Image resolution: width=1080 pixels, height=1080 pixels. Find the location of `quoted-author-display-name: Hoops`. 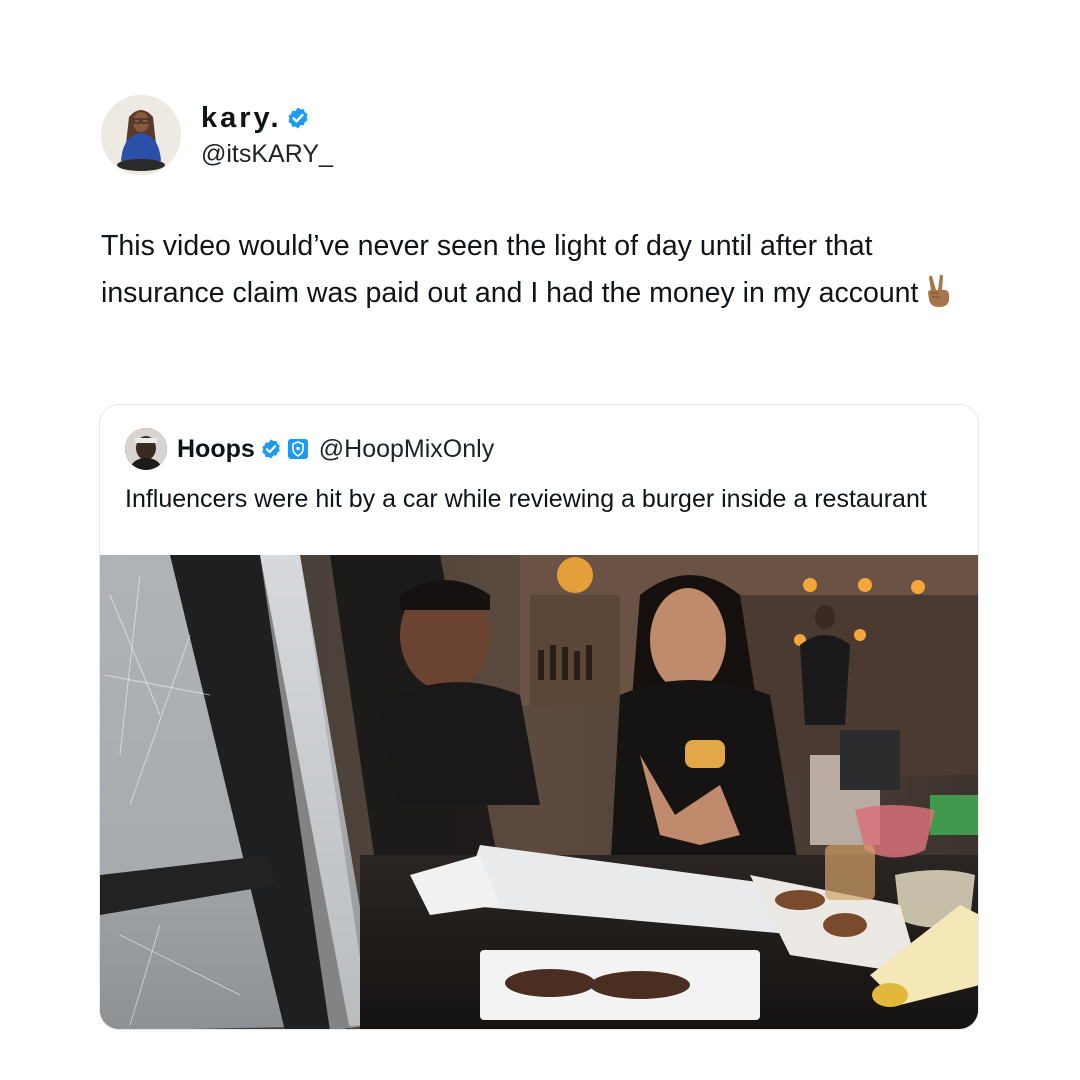

quoted-author-display-name: Hoops is located at coordinates (216, 449).